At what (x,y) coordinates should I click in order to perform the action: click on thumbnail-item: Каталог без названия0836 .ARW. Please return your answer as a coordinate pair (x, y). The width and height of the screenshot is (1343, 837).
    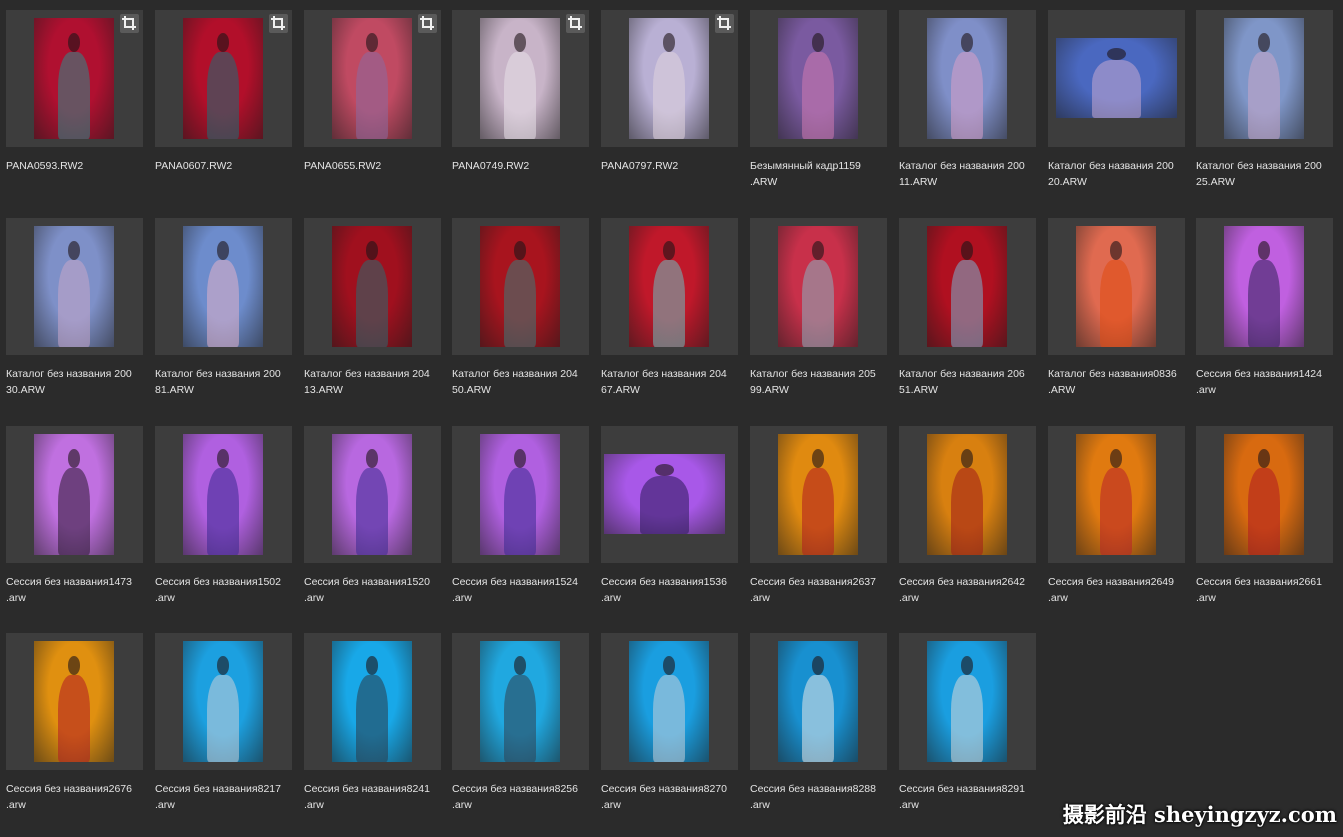
    Looking at the image, I should click on (1116, 311).